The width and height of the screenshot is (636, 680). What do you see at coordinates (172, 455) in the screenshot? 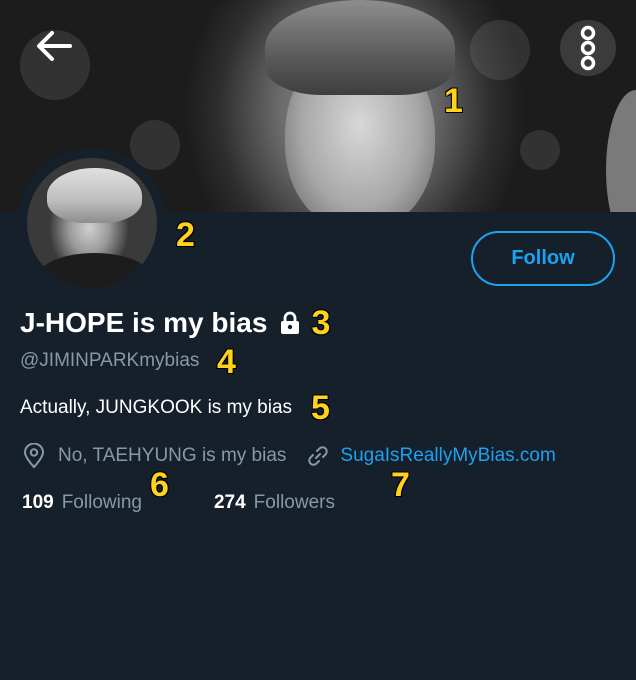
I see `location-text: No, TAEHYUNG is my bias` at bounding box center [172, 455].